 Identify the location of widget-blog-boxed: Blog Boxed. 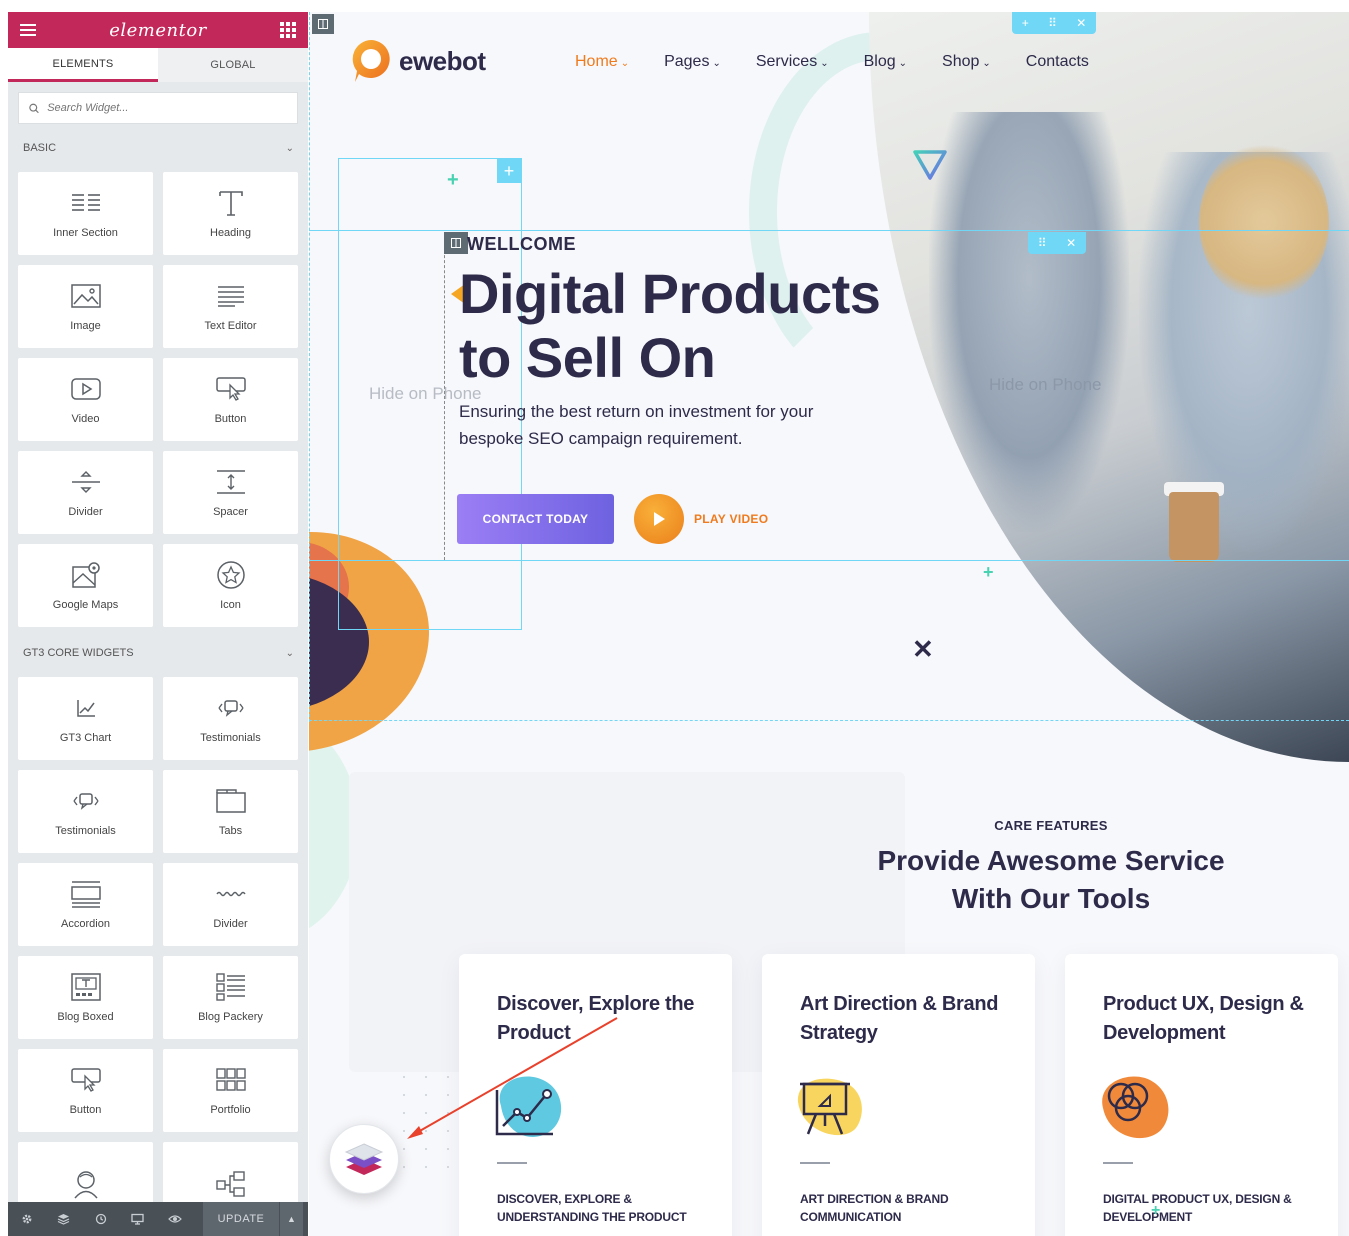
(85, 997).